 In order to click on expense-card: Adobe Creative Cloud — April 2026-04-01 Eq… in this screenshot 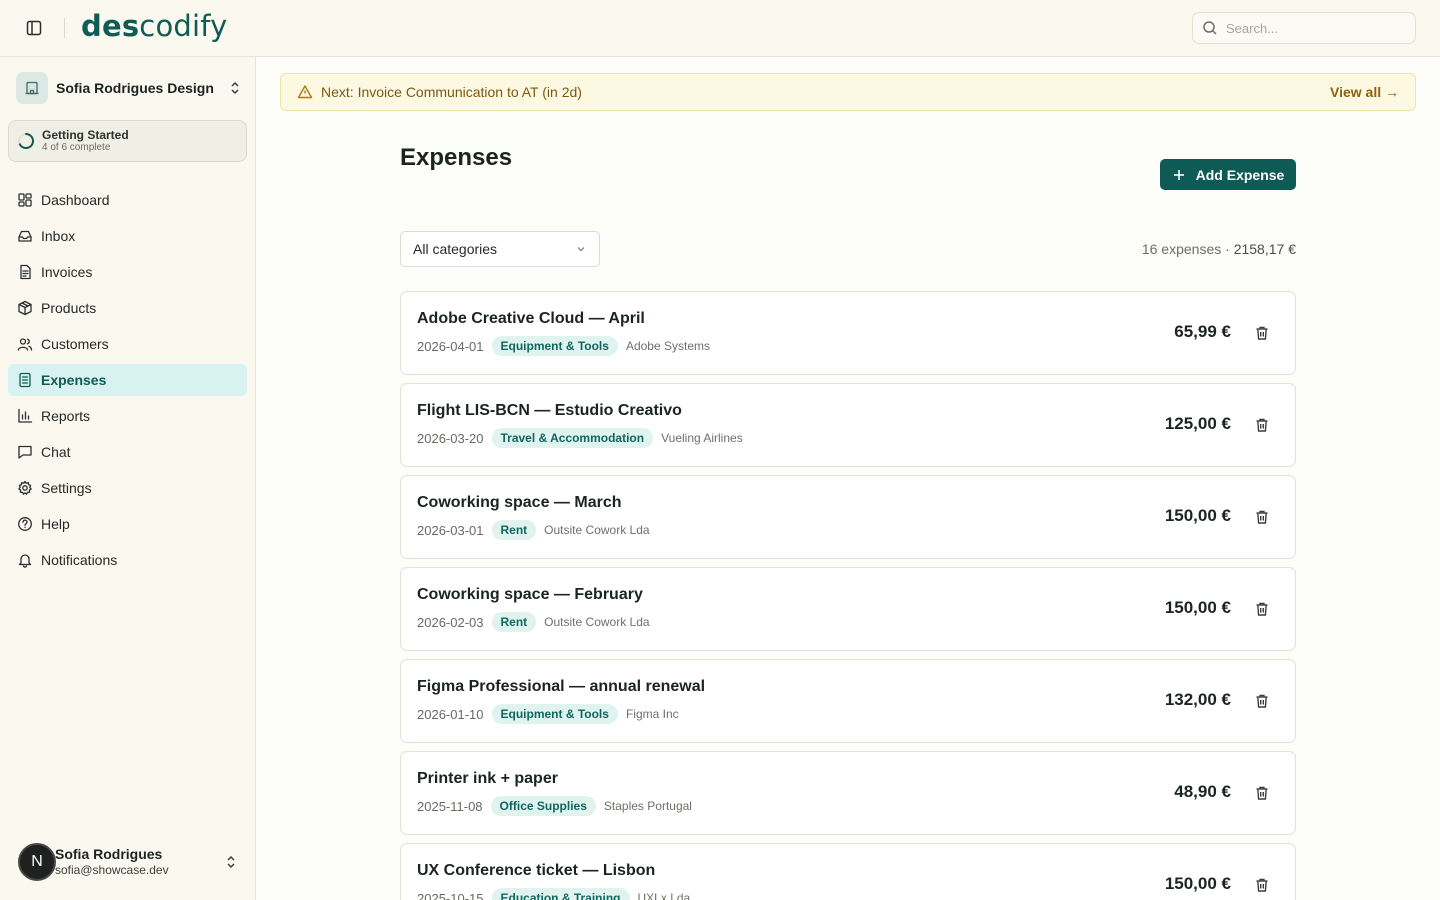, I will do `click(848, 333)`.